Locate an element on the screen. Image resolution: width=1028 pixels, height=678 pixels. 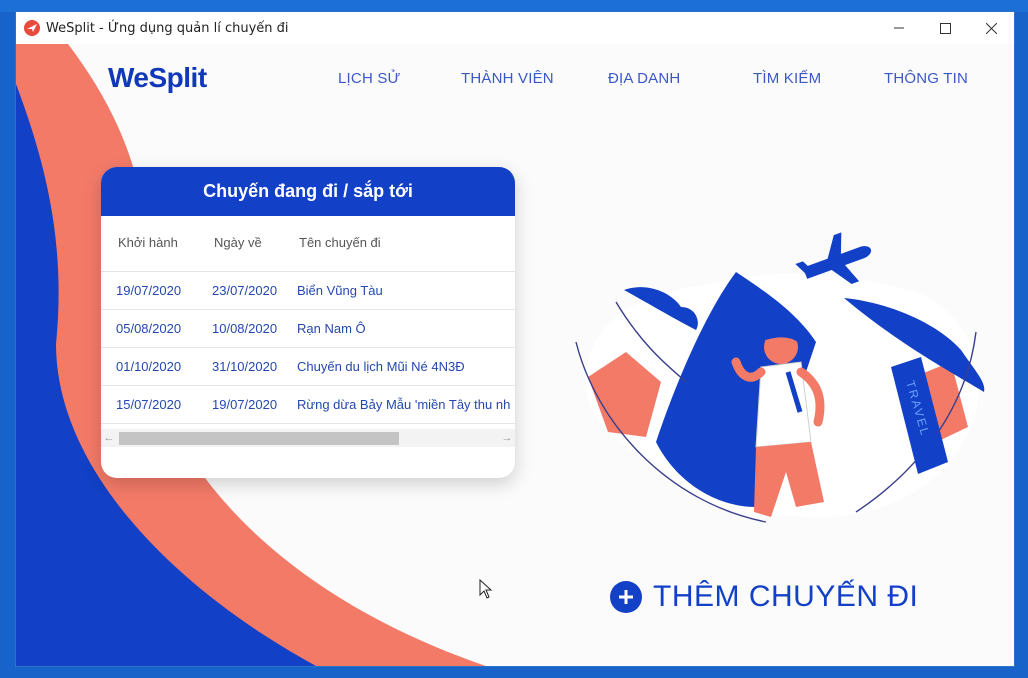
window-controls is located at coordinates (945, 28).